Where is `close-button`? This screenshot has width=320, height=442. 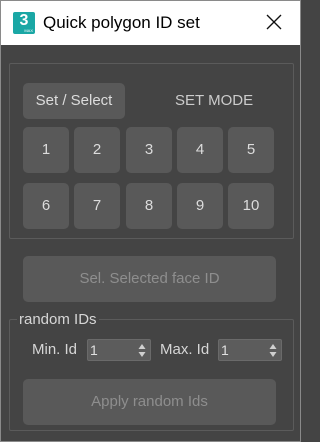 close-button is located at coordinates (274, 23).